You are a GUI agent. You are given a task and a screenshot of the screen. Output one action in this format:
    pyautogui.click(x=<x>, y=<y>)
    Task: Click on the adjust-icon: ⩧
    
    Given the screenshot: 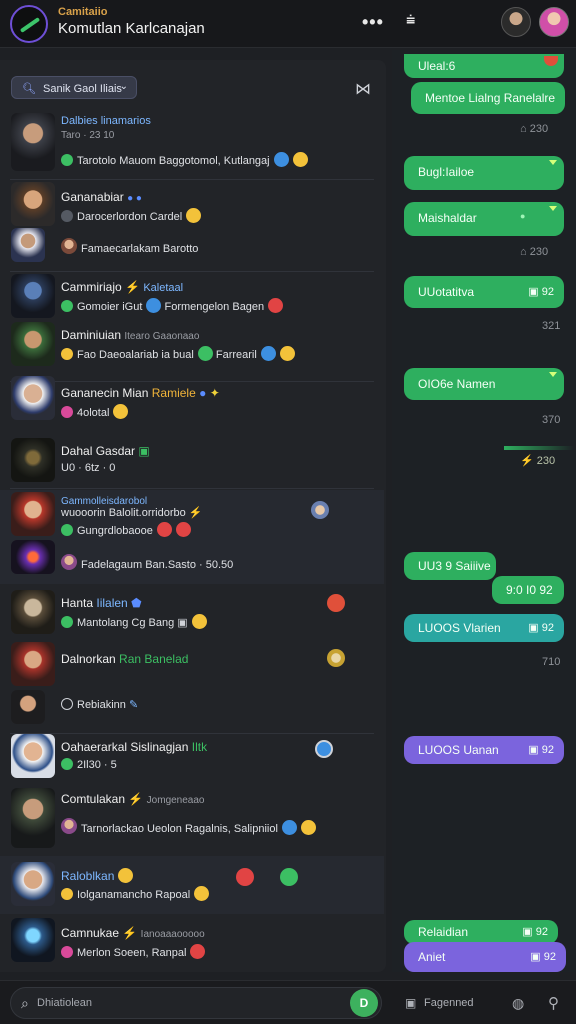 What is the action you would take?
    pyautogui.click(x=410, y=21)
    